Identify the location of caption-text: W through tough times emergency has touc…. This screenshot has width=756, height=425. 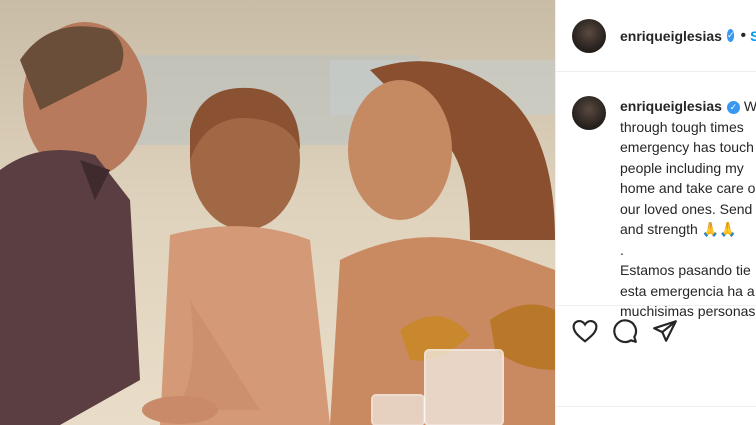
(688, 208).